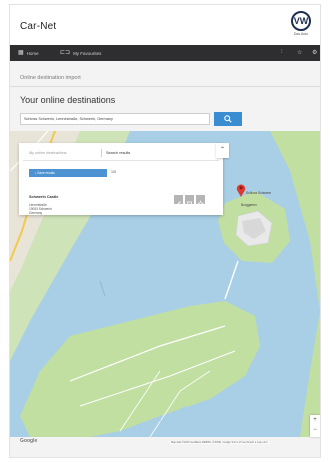 The image size is (330, 462). Describe the element at coordinates (115, 119) in the screenshot. I see `destination-search-input` at that location.